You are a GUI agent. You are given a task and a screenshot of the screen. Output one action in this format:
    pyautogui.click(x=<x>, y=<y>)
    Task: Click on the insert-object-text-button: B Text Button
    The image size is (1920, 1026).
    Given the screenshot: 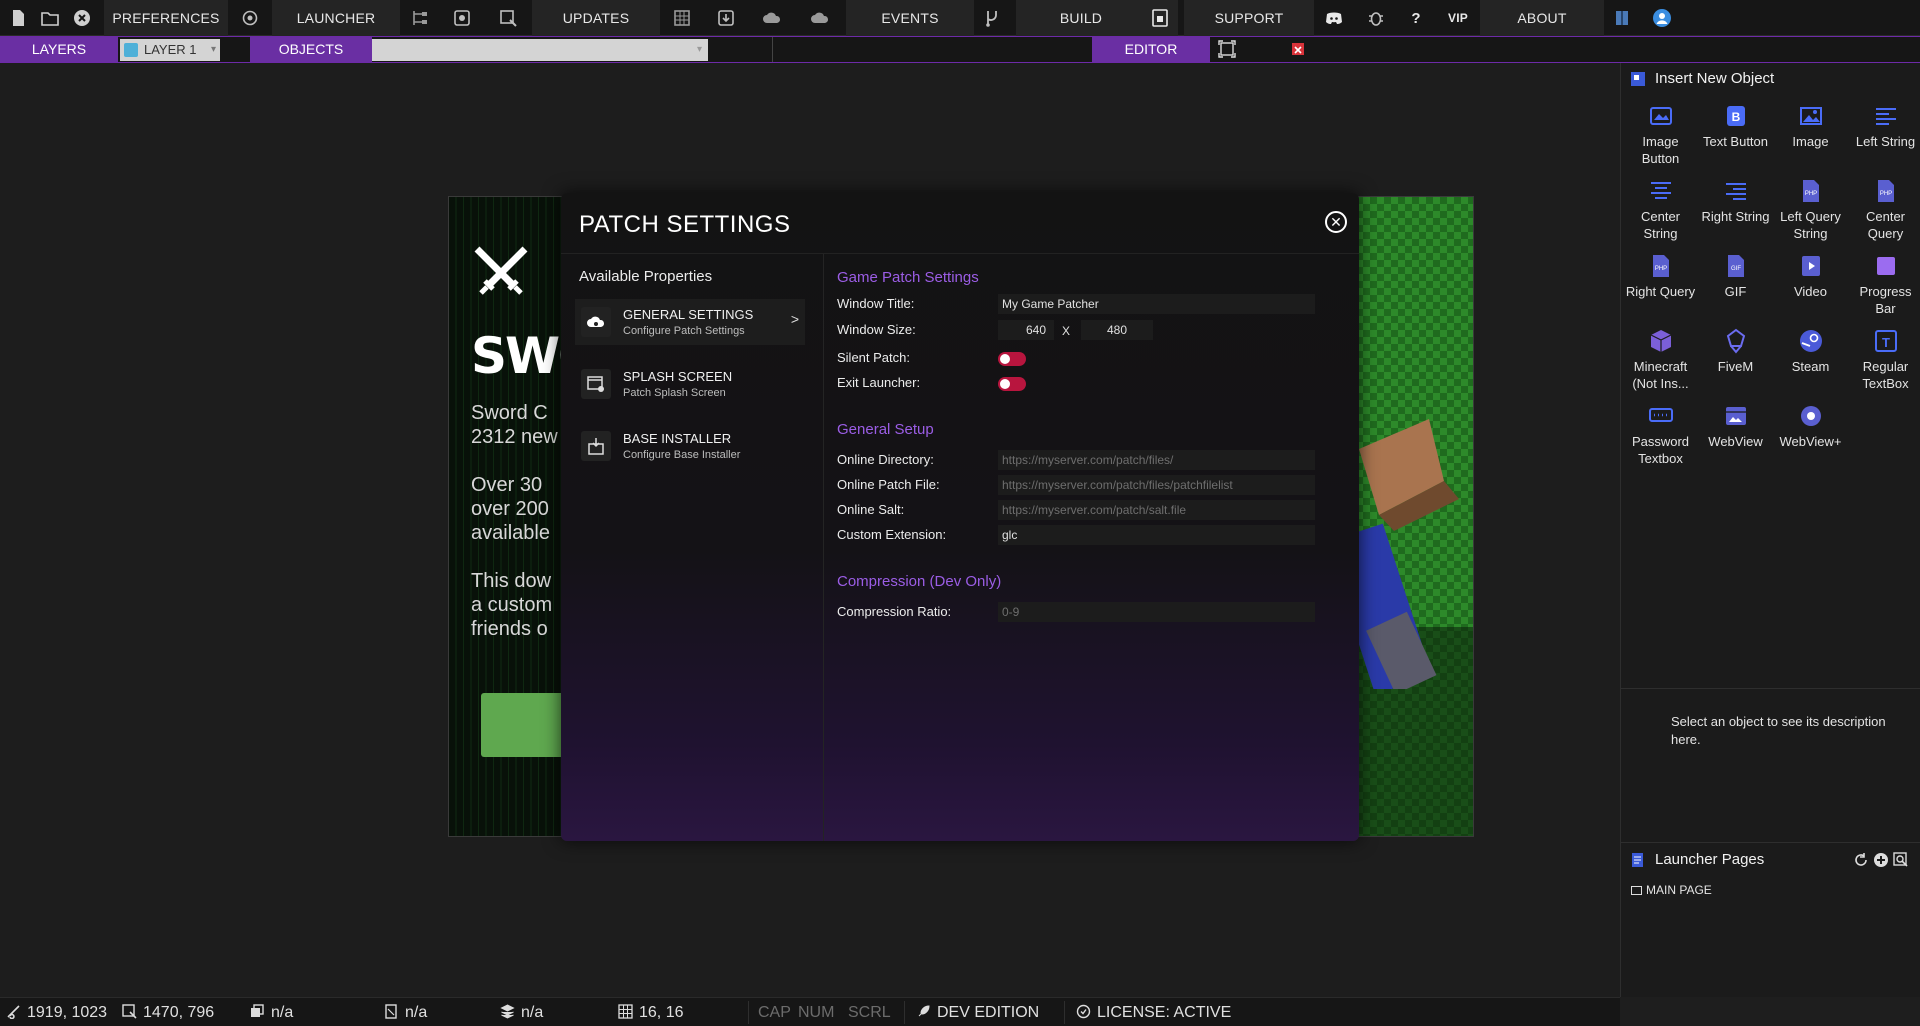 What is the action you would take?
    pyautogui.click(x=1735, y=134)
    